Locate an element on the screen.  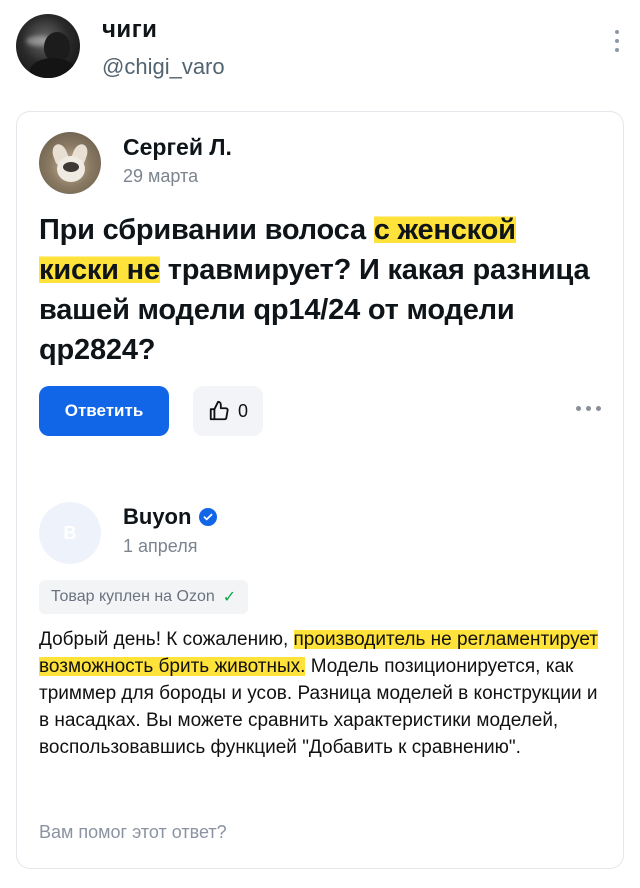
user-handle: @chigi_varo is located at coordinates (163, 67).